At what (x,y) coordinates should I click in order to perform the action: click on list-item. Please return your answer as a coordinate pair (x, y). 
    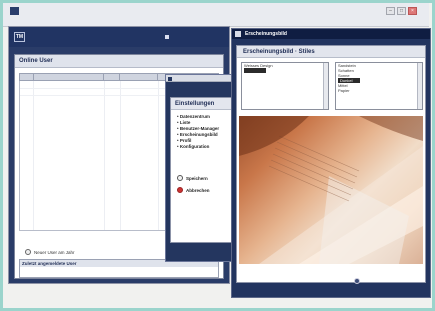
    Looking at the image, I should click on (255, 70).